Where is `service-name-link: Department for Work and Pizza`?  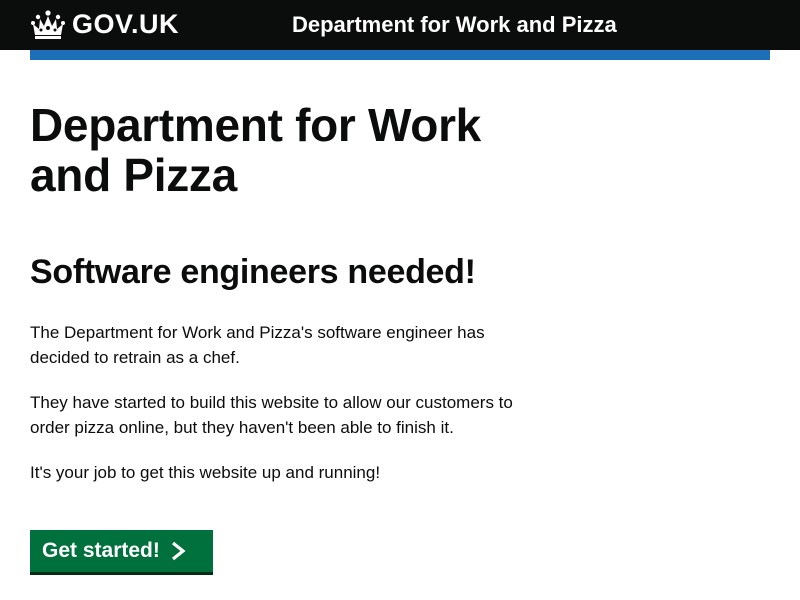
service-name-link: Department for Work and Pizza is located at coordinates (454, 25).